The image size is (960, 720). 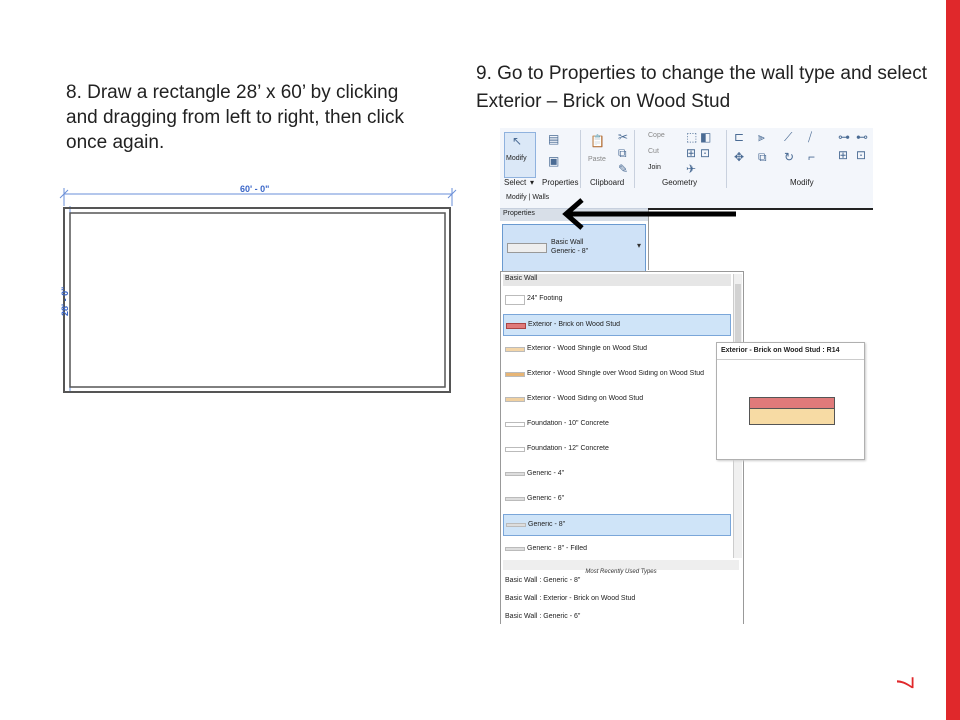 I want to click on wall-rectangle-drawing, so click(x=258, y=290).